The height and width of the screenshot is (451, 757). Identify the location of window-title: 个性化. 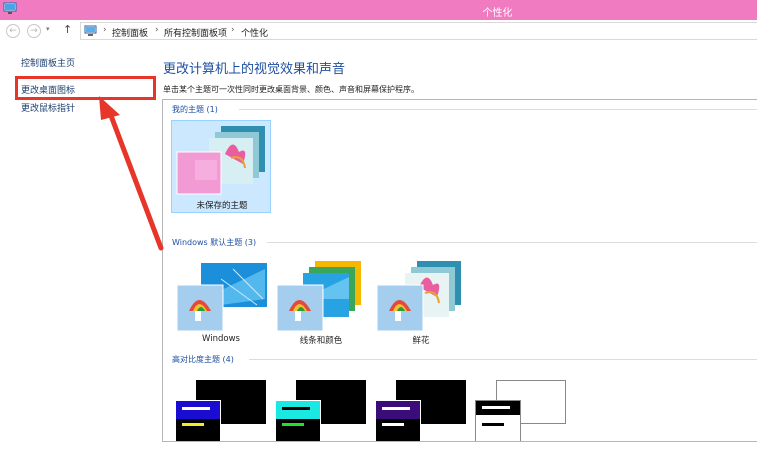
(497, 13).